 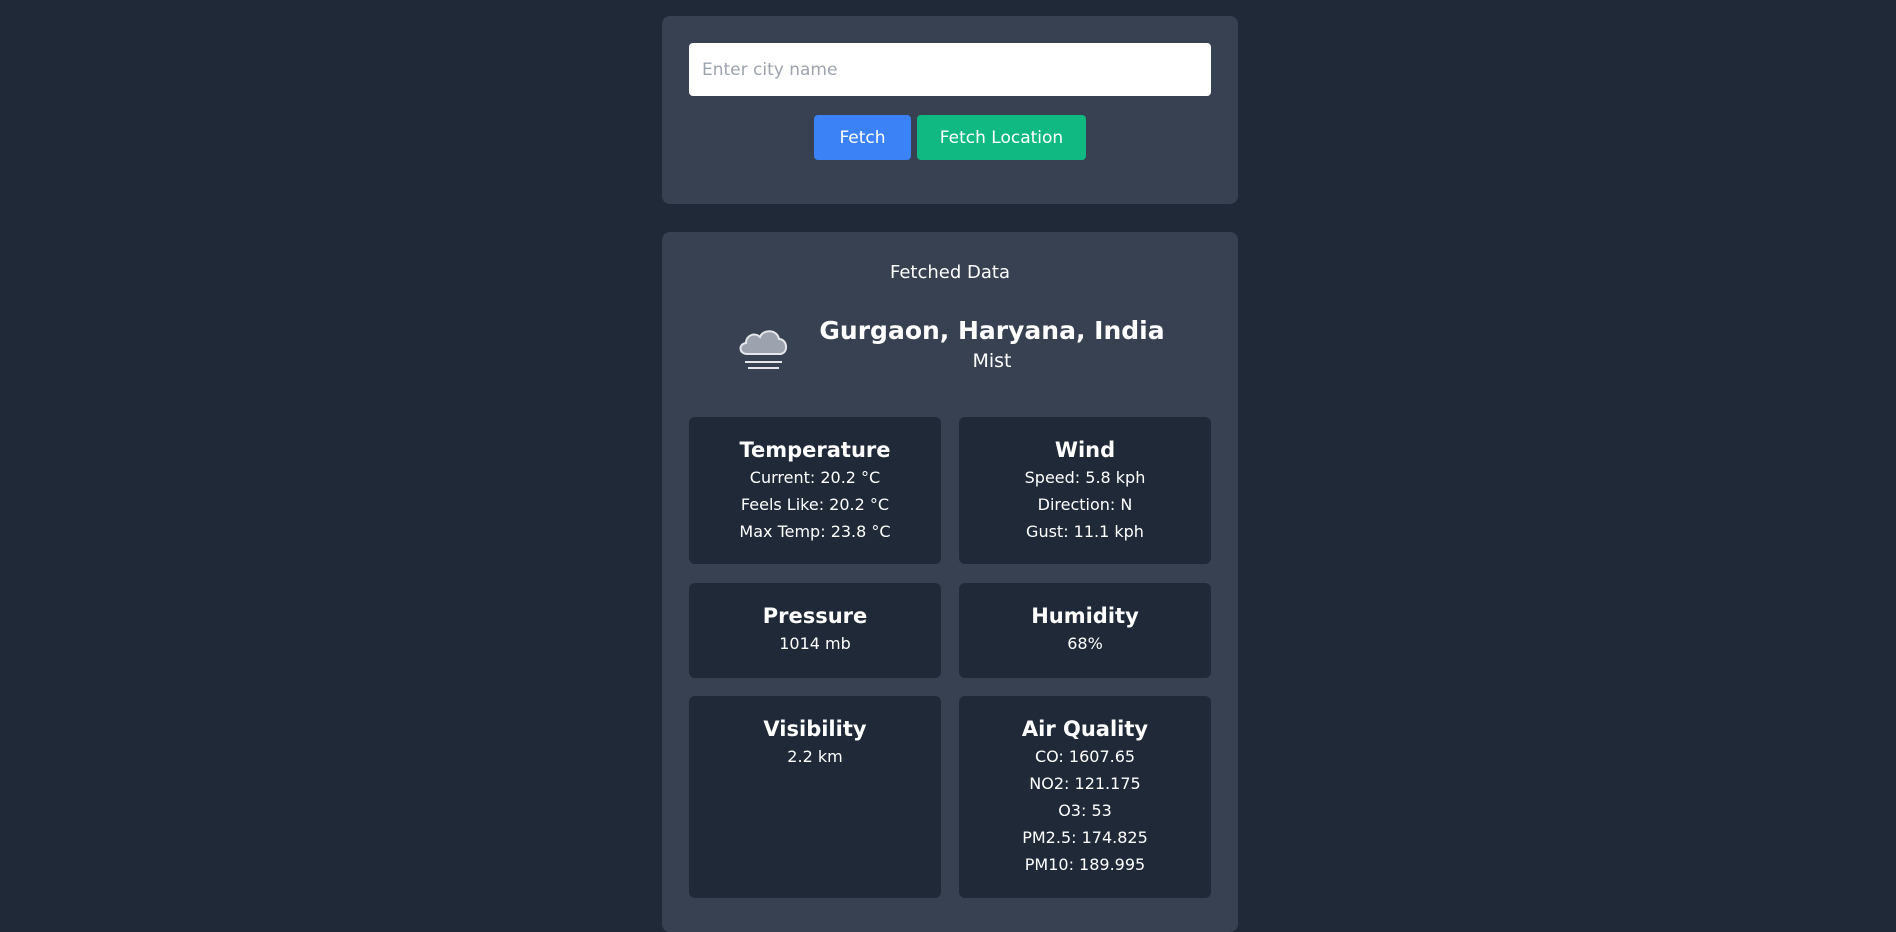 I want to click on pressure-heading: Pressure, so click(x=815, y=616).